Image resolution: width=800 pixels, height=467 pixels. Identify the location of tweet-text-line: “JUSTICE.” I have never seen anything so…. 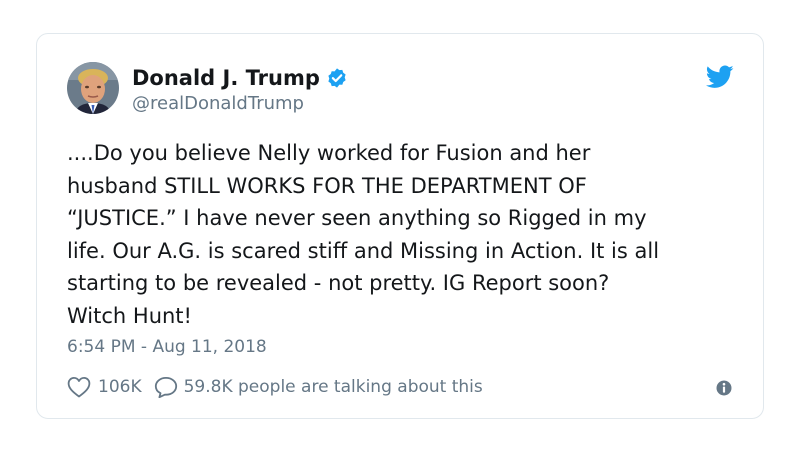
(357, 218).